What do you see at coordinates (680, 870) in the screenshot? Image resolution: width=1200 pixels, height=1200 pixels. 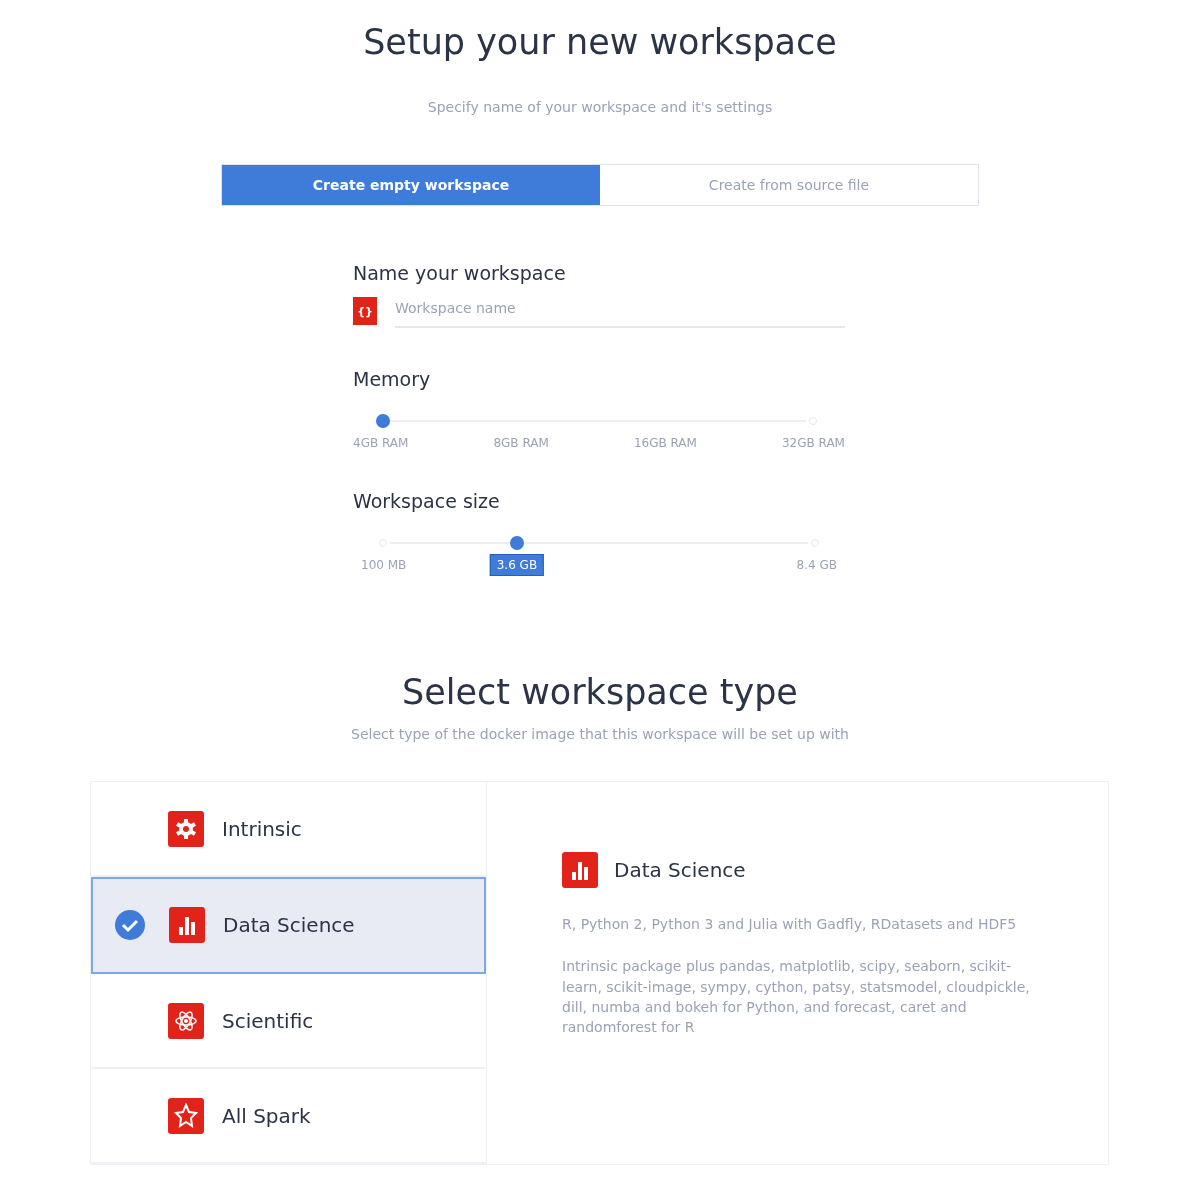 I see `detail-title: Data Science` at bounding box center [680, 870].